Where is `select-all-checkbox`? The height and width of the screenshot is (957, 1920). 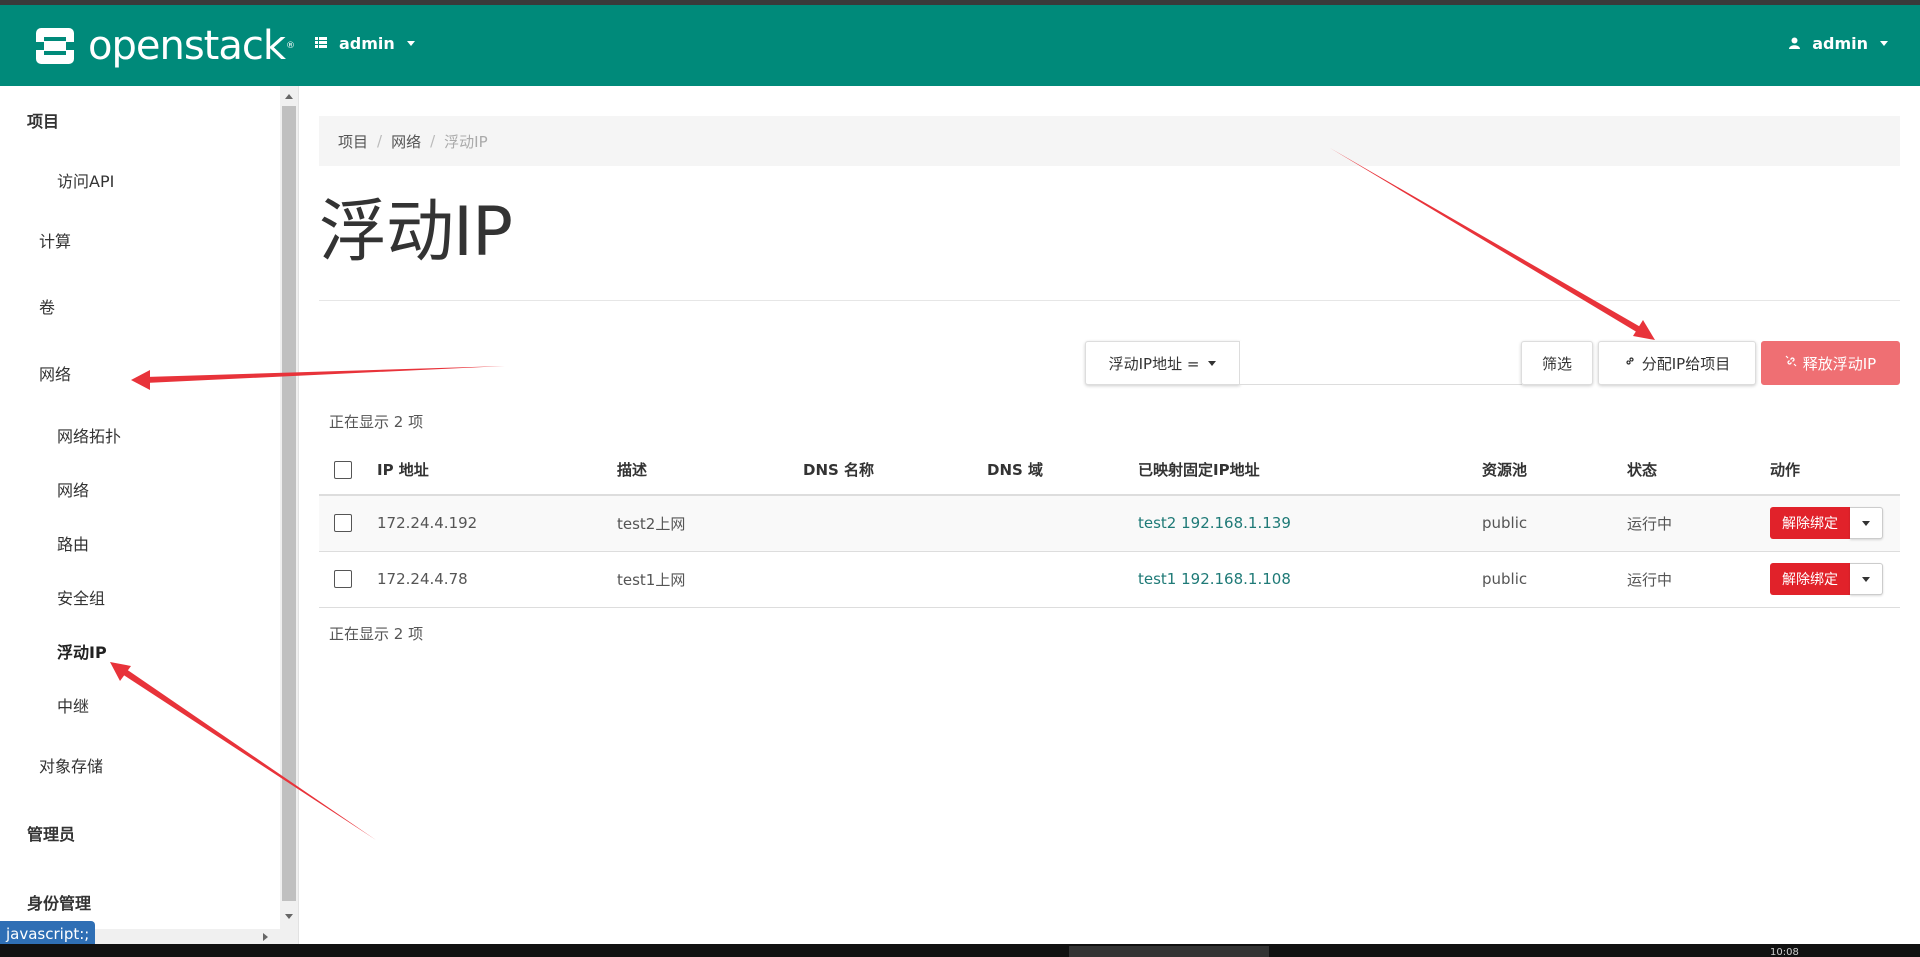 select-all-checkbox is located at coordinates (343, 469).